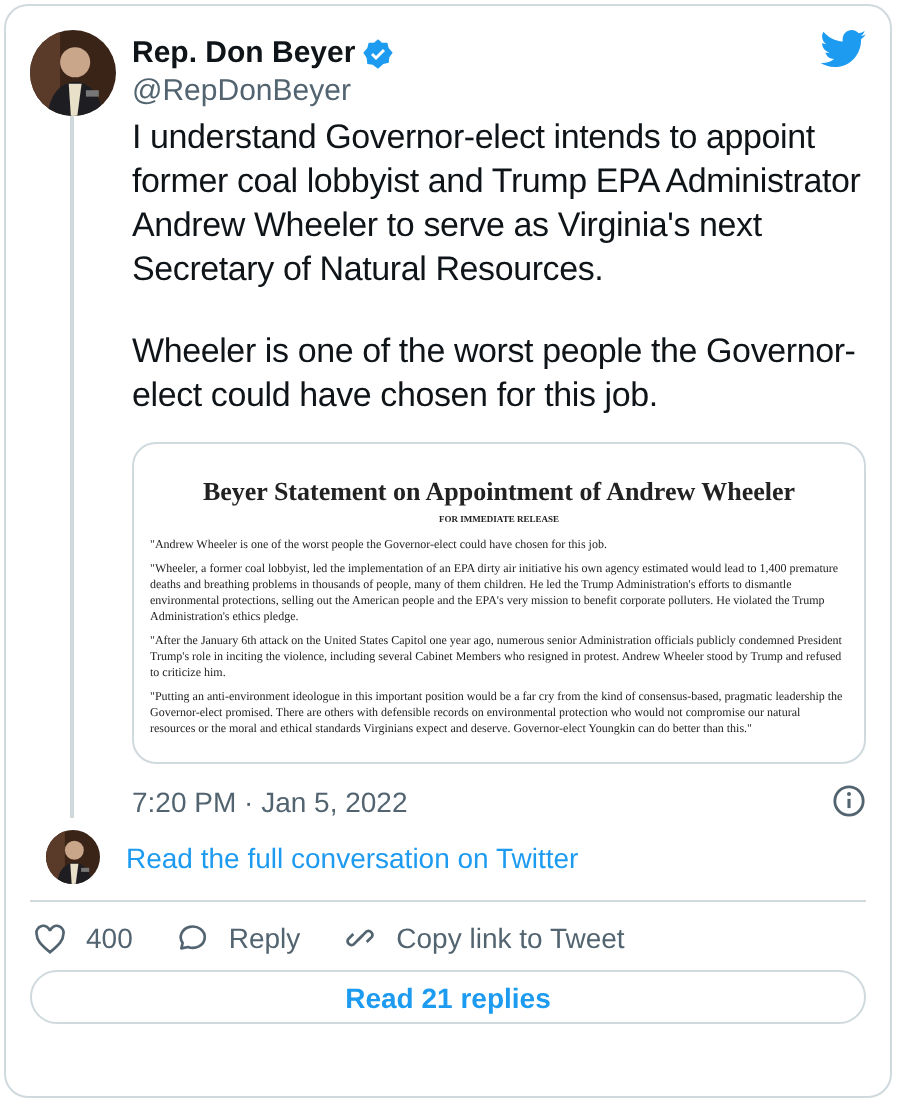  I want to click on tweet-timestamp: 7:20 PM · Jan 5, 2022, so click(270, 801).